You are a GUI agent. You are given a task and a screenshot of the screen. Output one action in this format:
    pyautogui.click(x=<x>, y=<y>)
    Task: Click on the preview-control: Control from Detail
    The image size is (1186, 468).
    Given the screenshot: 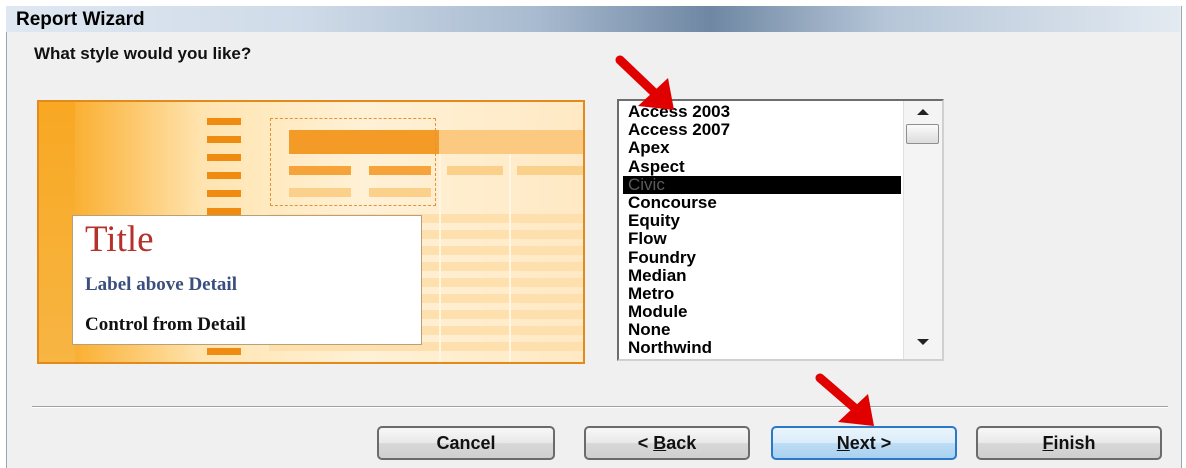 What is the action you would take?
    pyautogui.click(x=165, y=324)
    